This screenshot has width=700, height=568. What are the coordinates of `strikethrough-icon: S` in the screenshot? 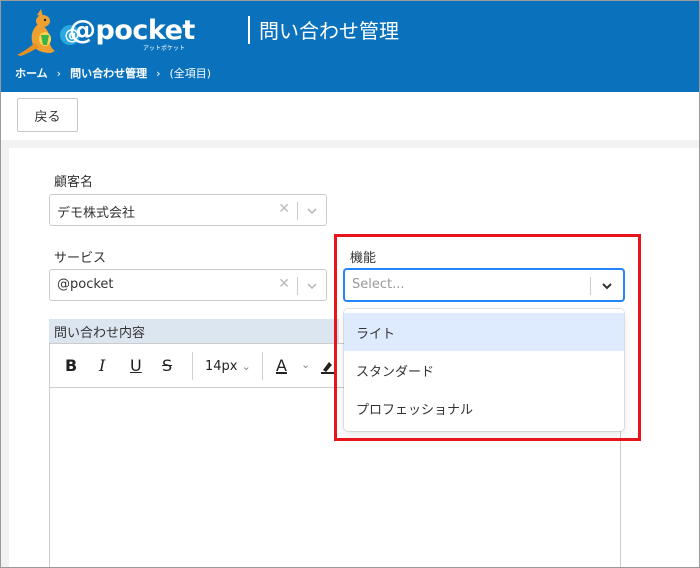 It's located at (167, 365).